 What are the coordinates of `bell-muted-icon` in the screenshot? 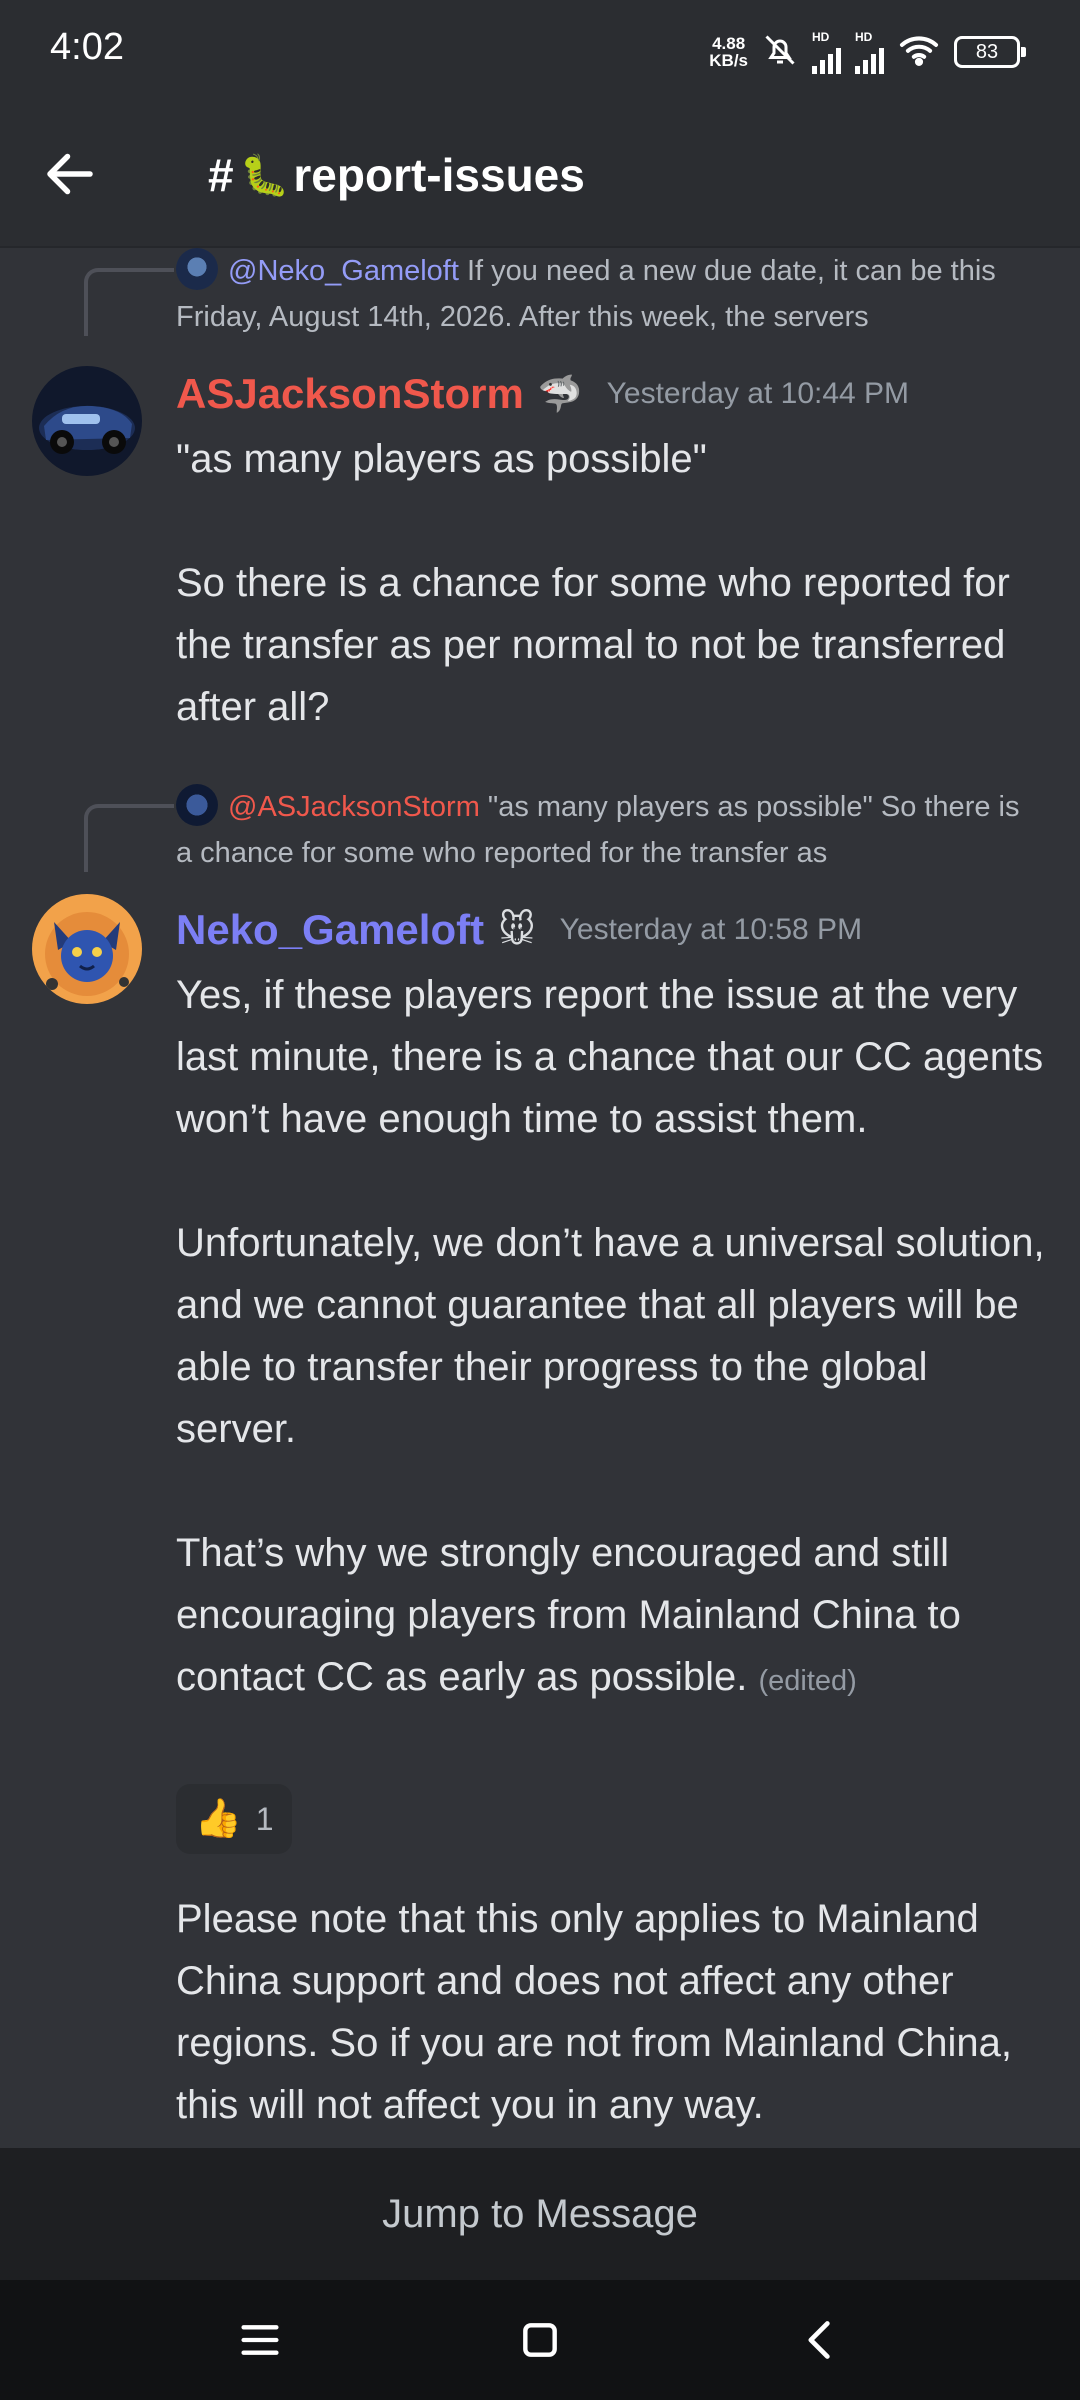 It's located at (780, 52).